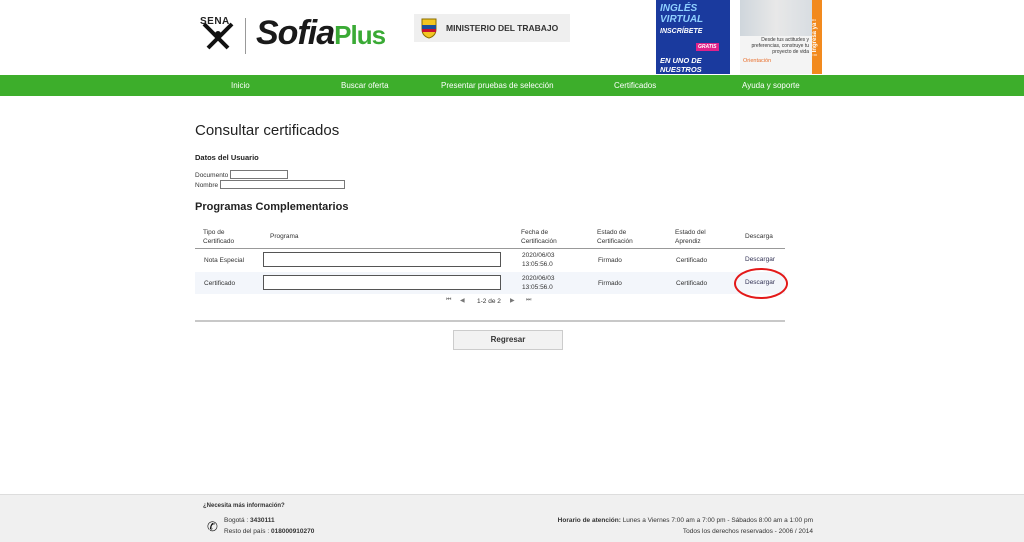 Image resolution: width=1024 pixels, height=542 pixels. What do you see at coordinates (365, 85) in the screenshot?
I see `nav-item-buscar-oferta: Buscar oferta` at bounding box center [365, 85].